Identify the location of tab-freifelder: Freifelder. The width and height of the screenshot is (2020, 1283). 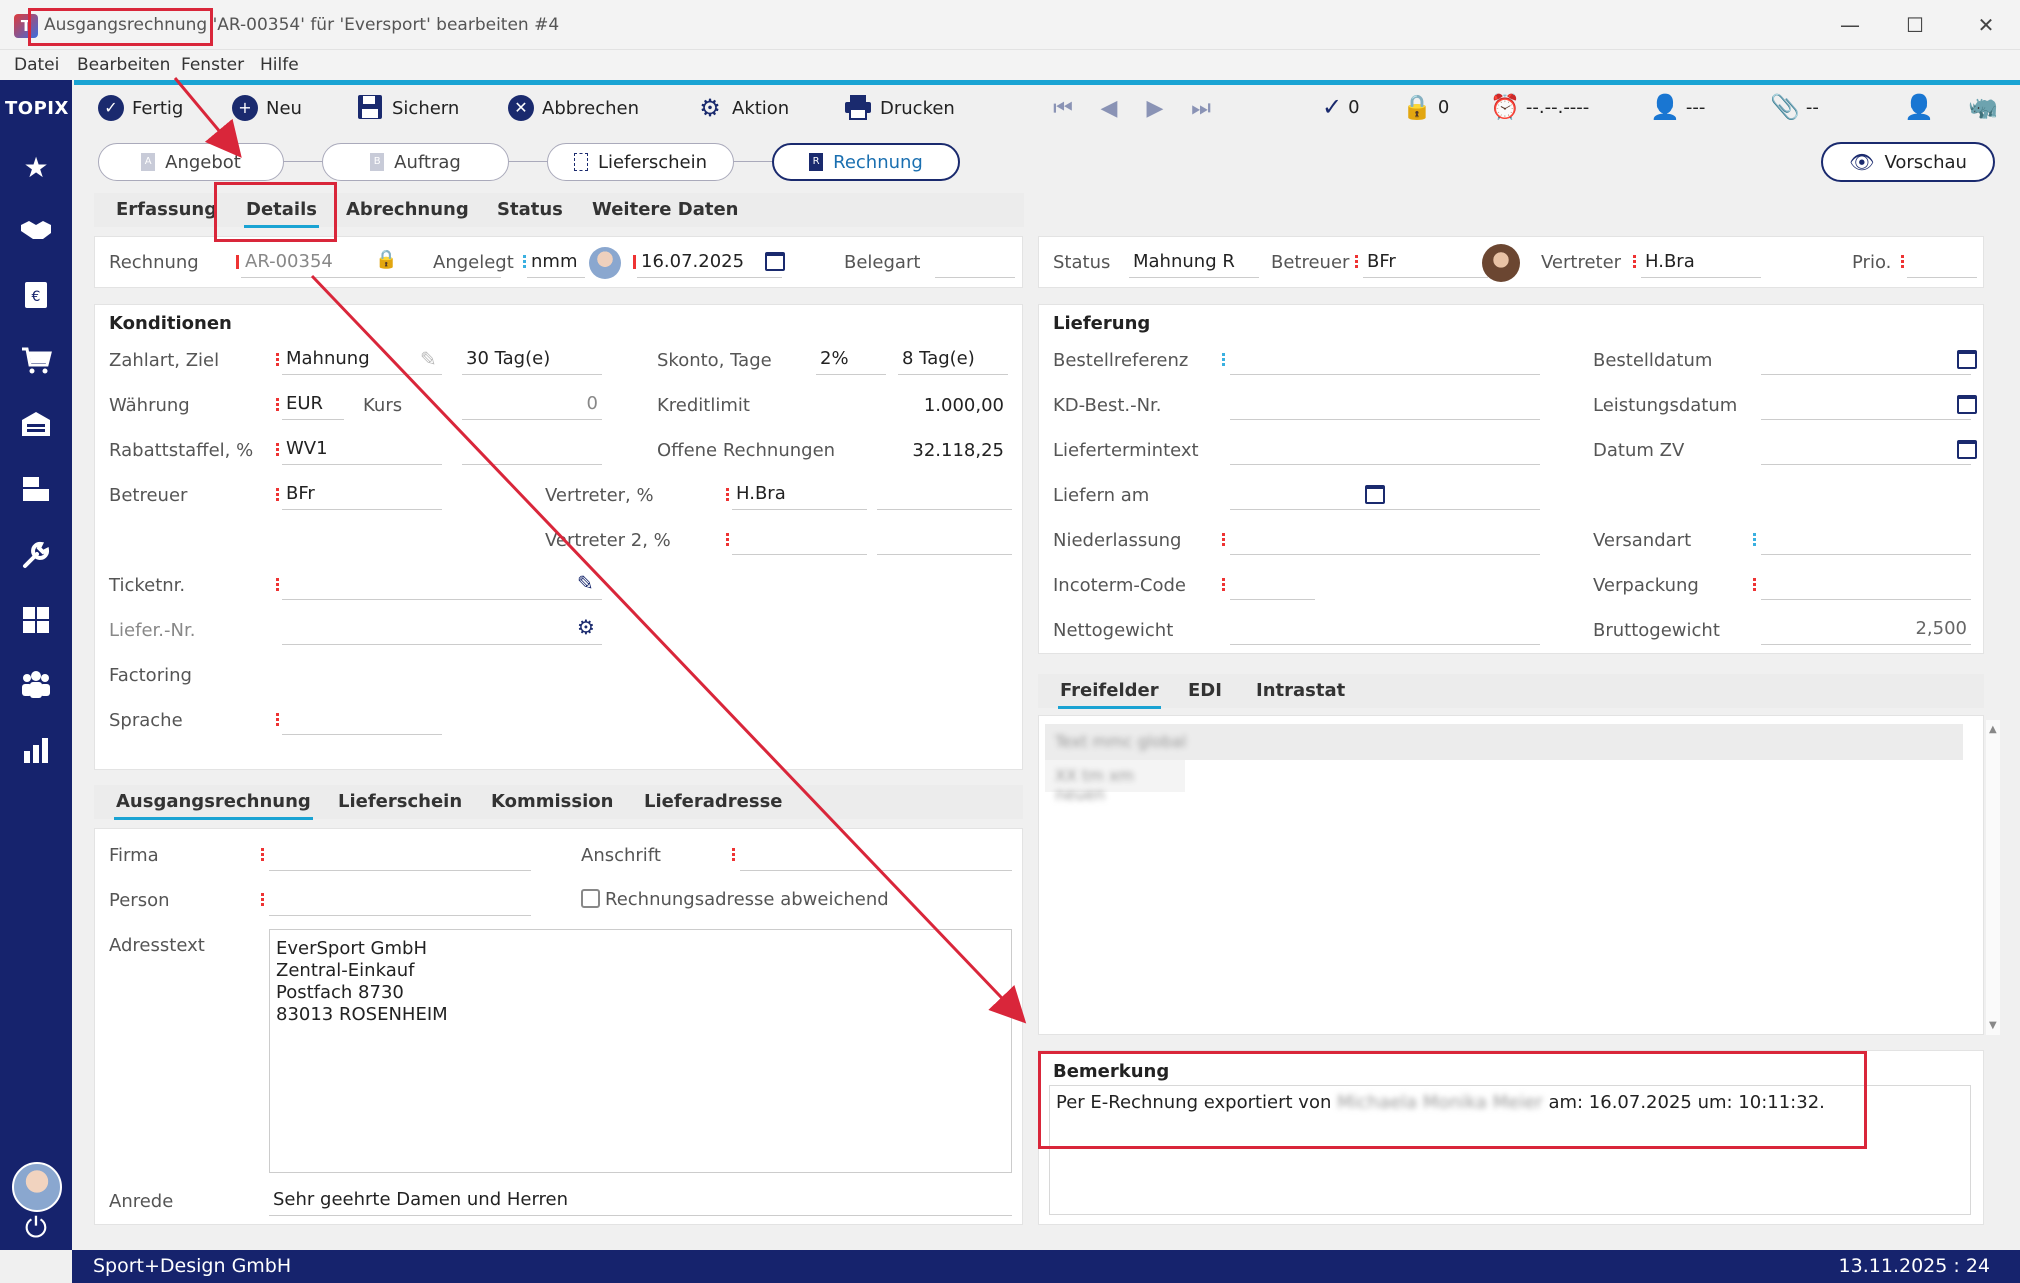
(1109, 694).